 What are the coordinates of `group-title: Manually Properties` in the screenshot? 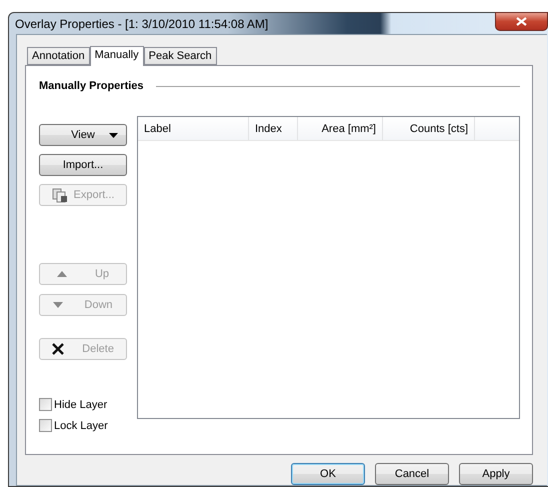 It's located at (91, 86).